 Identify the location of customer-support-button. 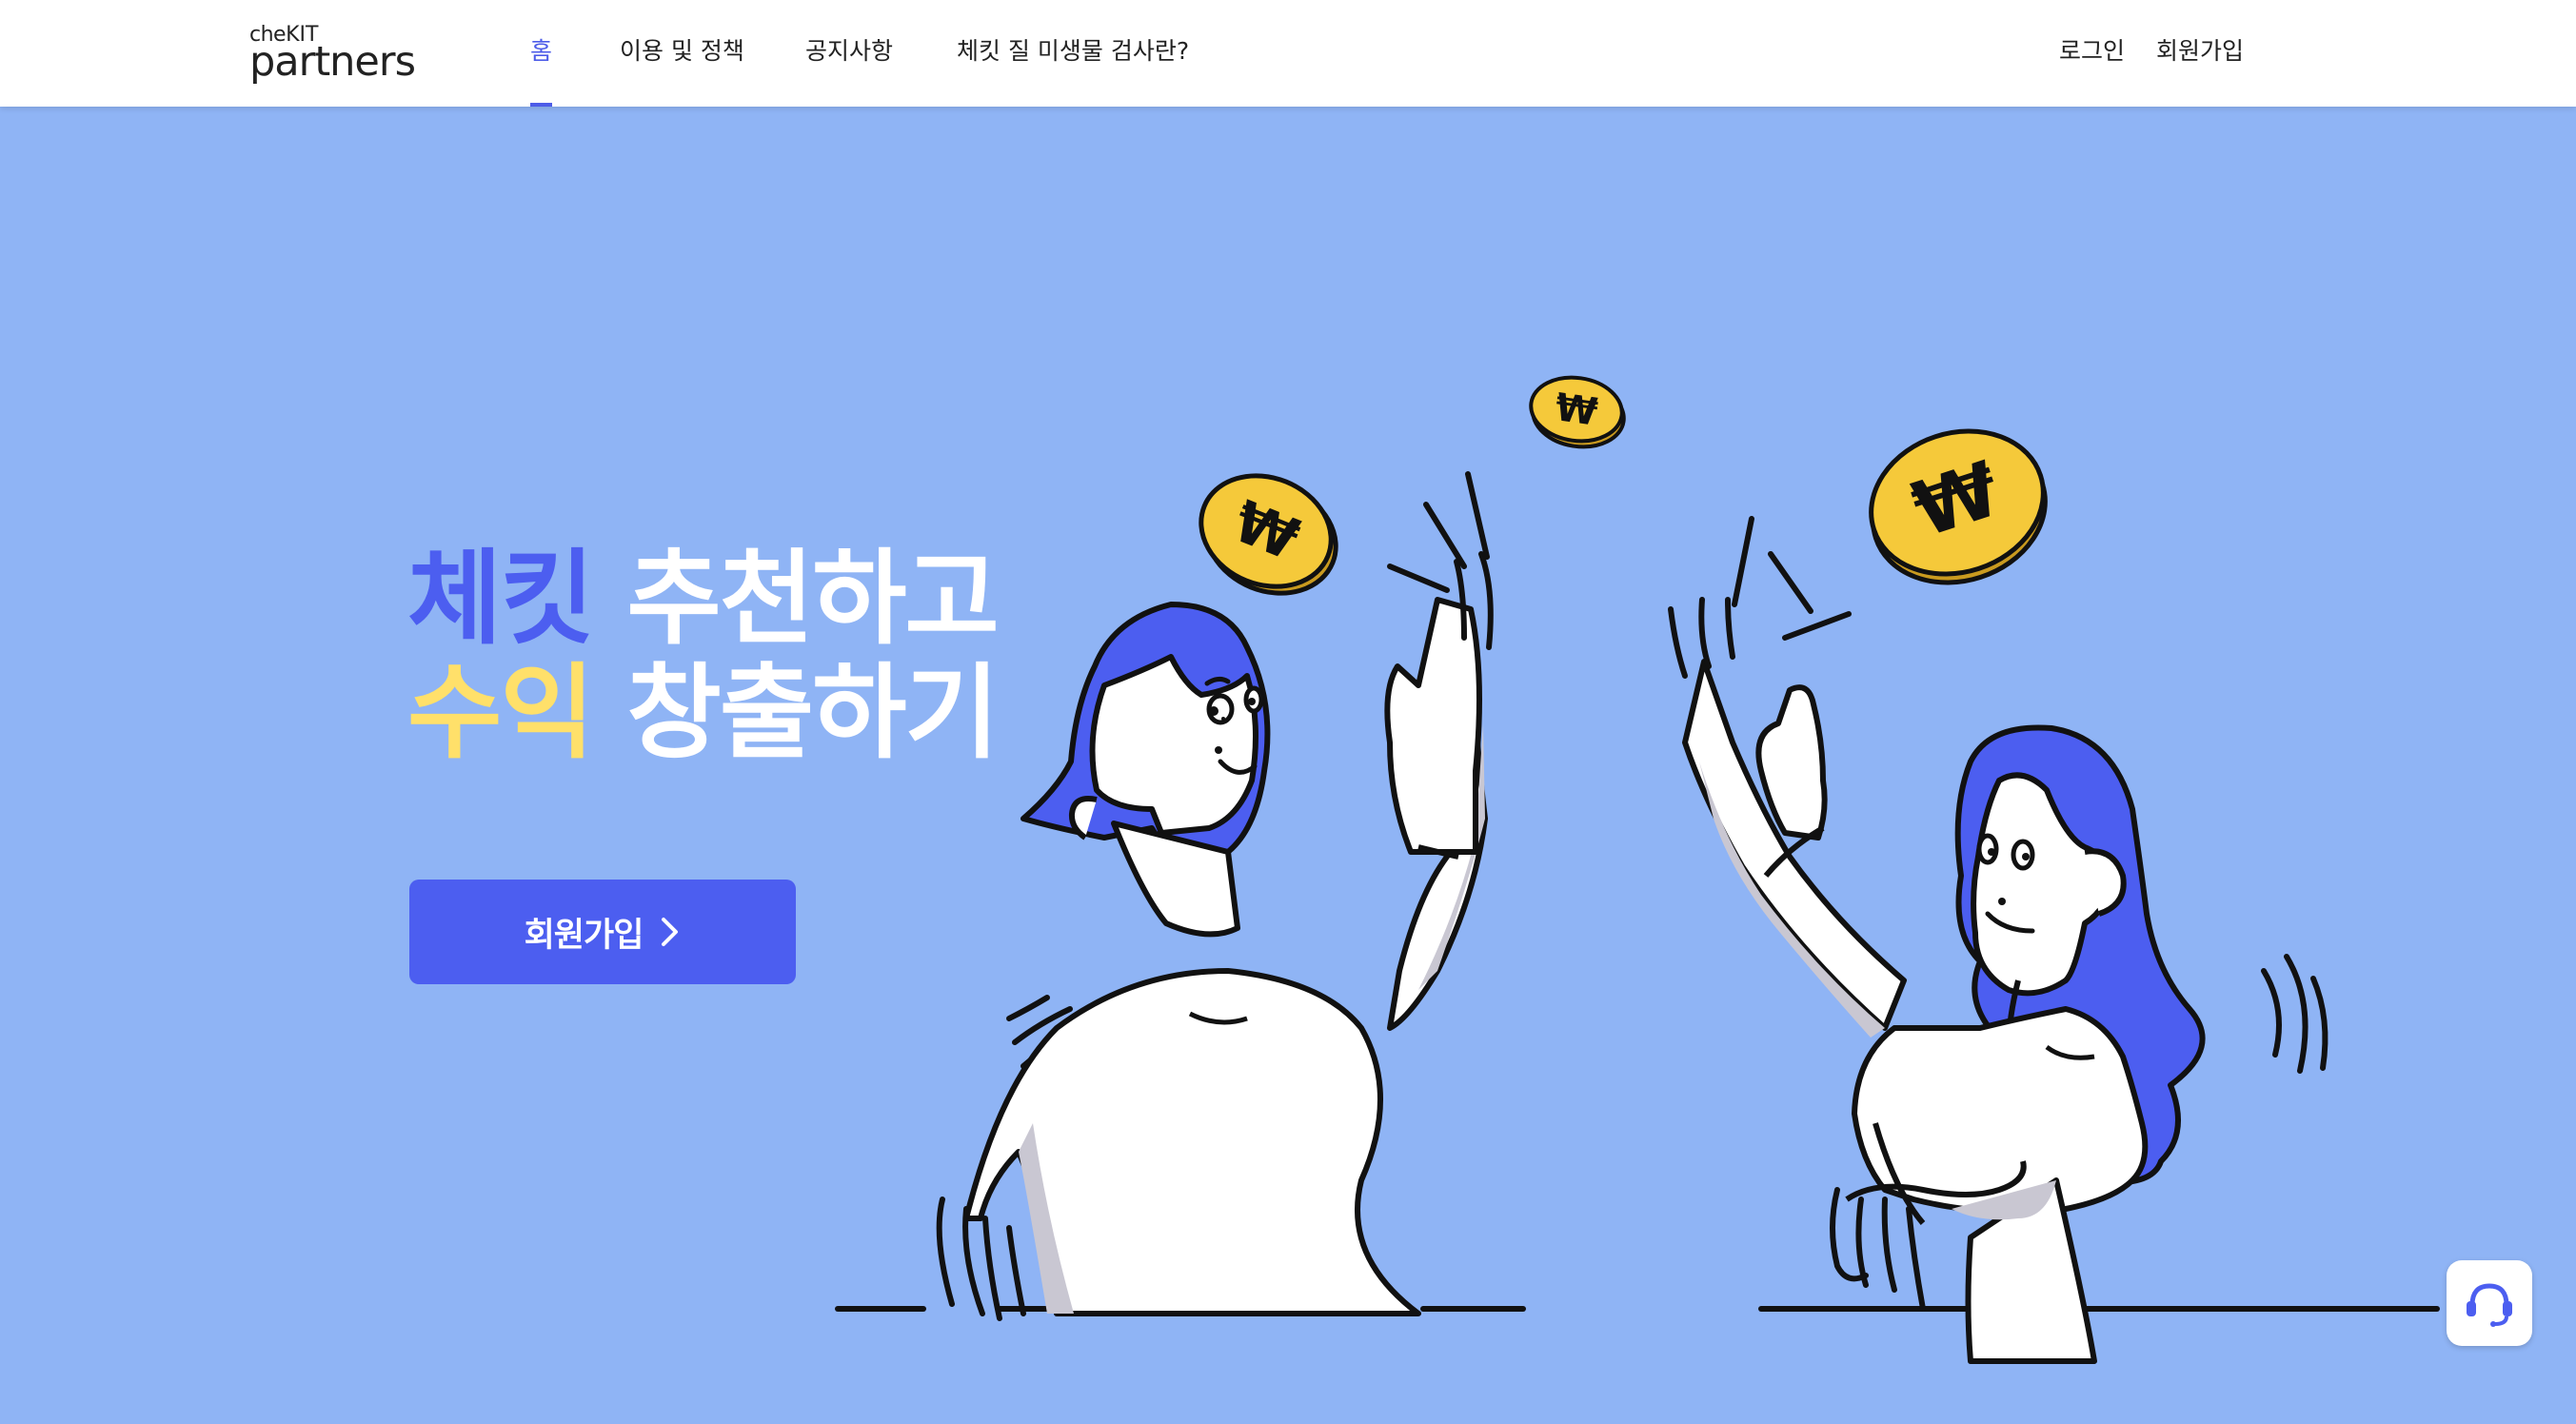
(2489, 1303).